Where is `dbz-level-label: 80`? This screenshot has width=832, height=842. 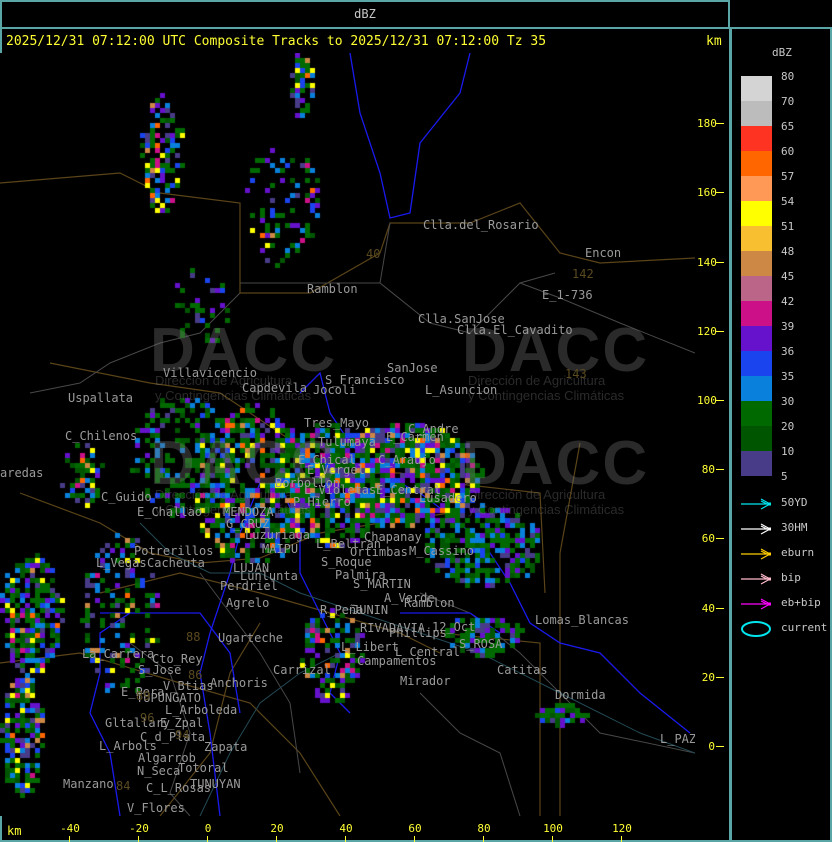
dbz-level-label: 80 is located at coordinates (788, 76).